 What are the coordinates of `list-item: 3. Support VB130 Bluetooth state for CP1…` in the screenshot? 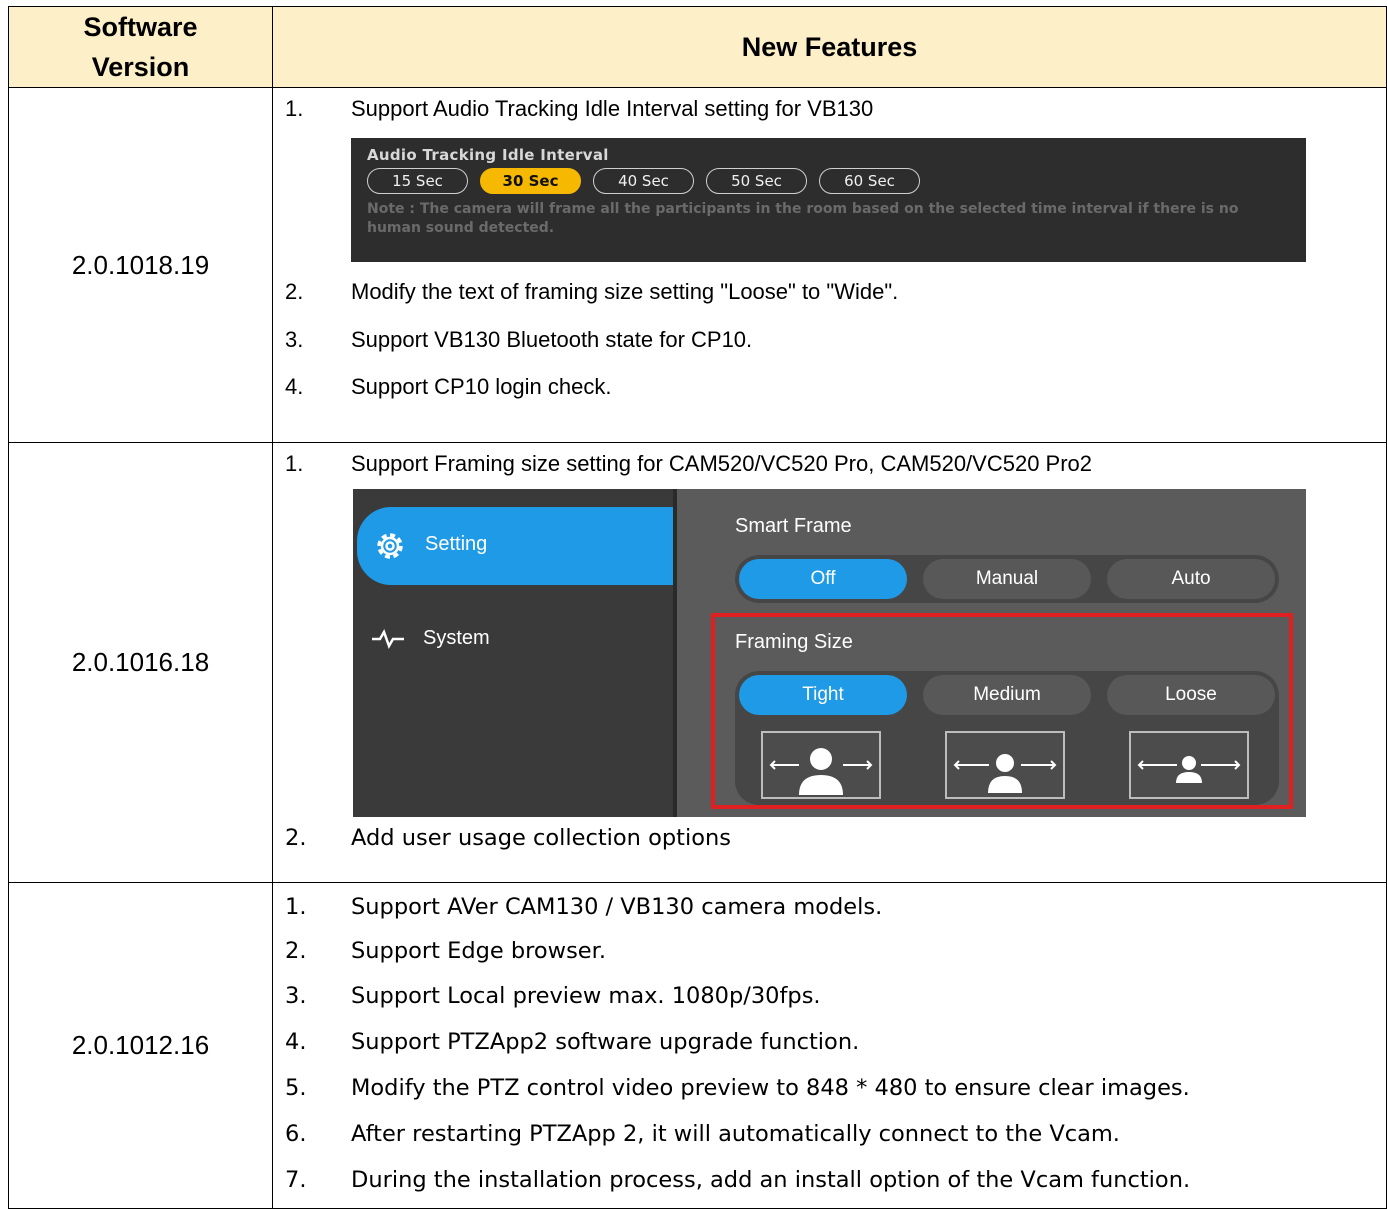 It's located at (829, 342).